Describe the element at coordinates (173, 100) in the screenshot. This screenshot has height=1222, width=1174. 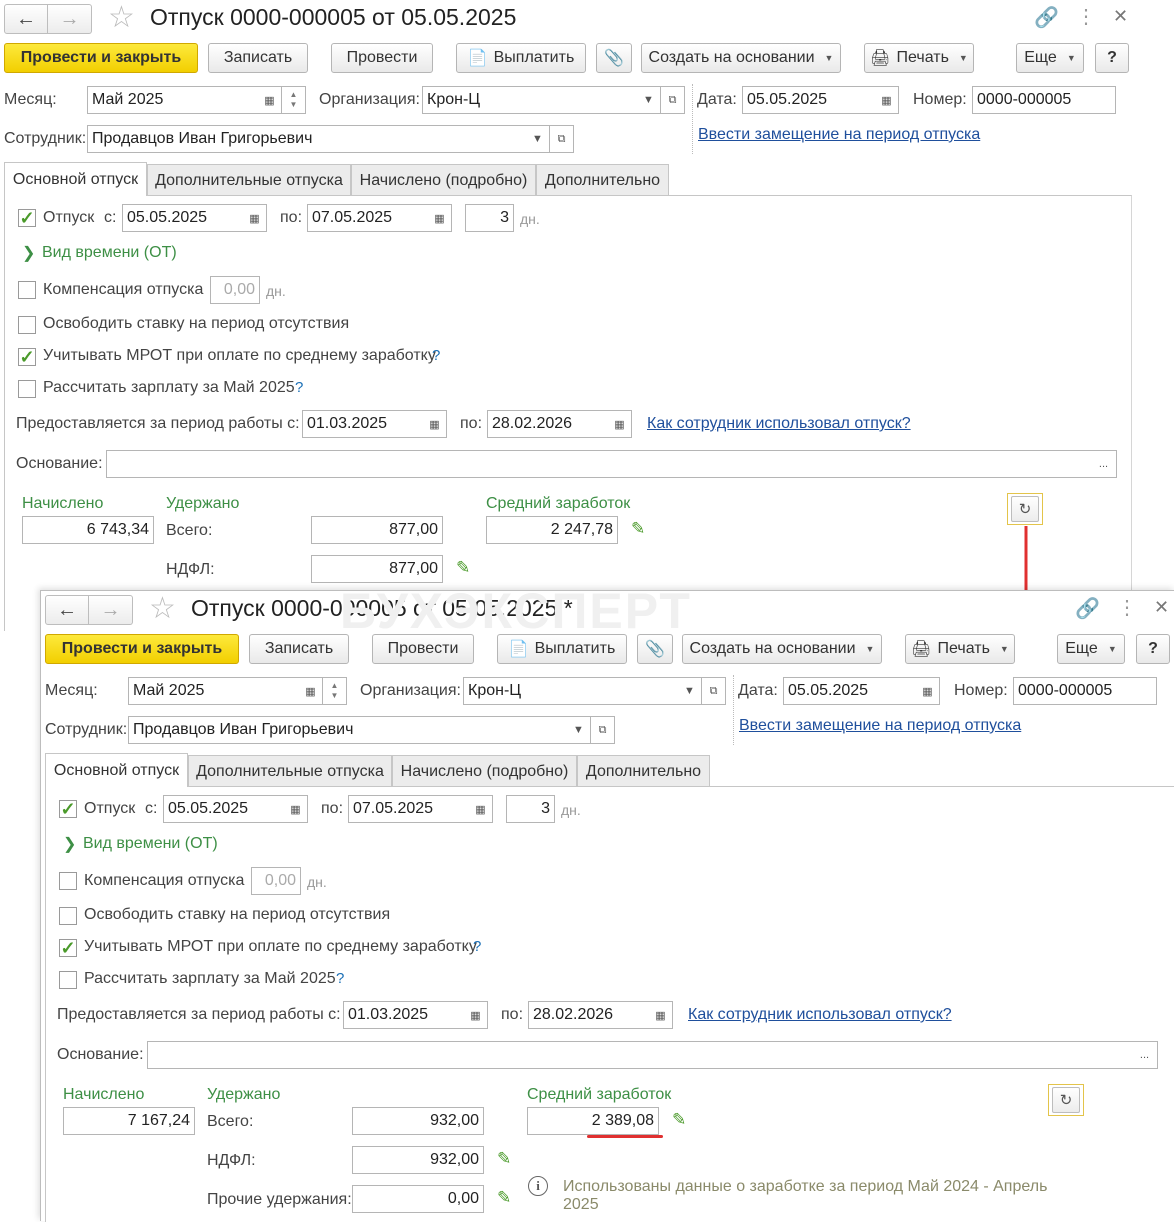
I see `month-field: Май 2025` at that location.